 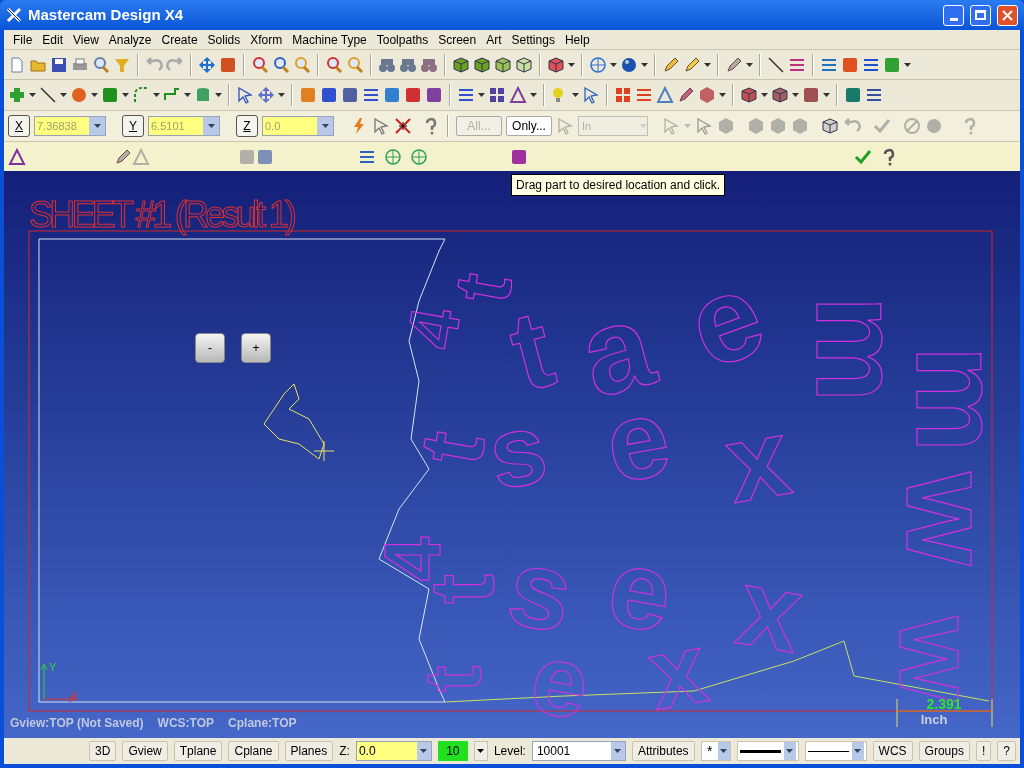 I want to click on z-depth-field: 0.0, so click(x=393, y=751).